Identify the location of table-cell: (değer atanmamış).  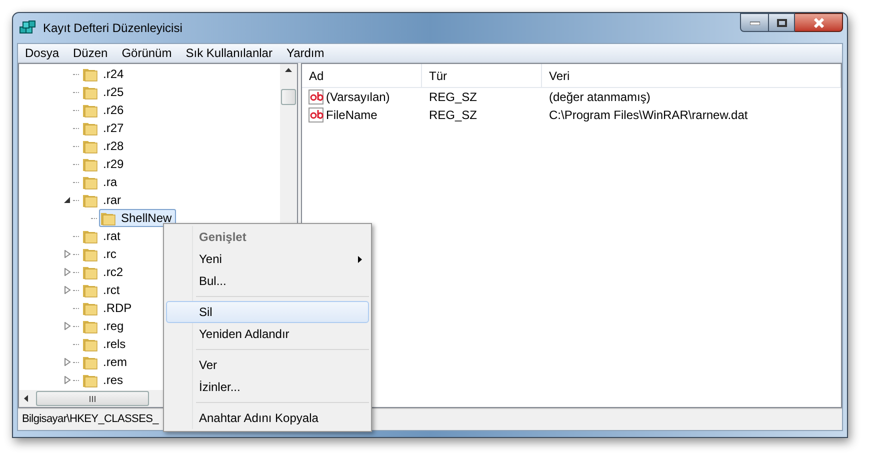
(599, 97).